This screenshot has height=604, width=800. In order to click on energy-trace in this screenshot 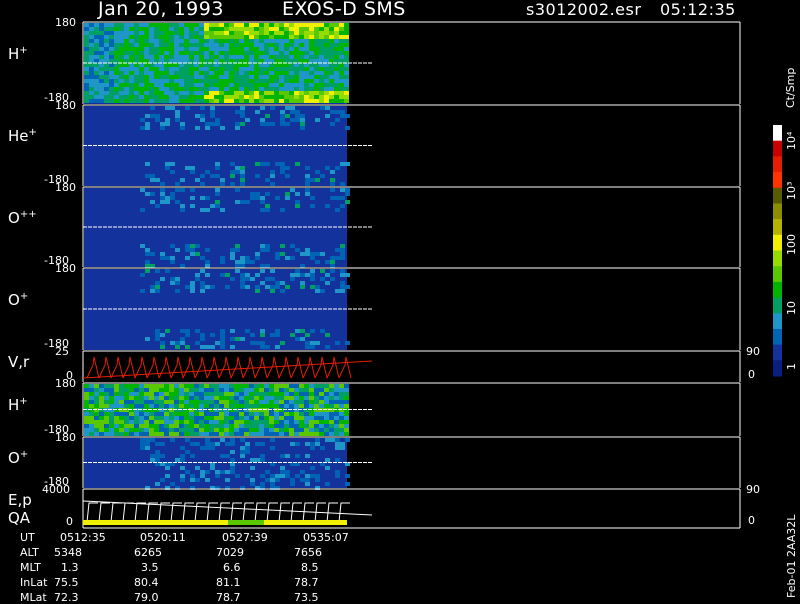, I will do `click(260, 512)`.